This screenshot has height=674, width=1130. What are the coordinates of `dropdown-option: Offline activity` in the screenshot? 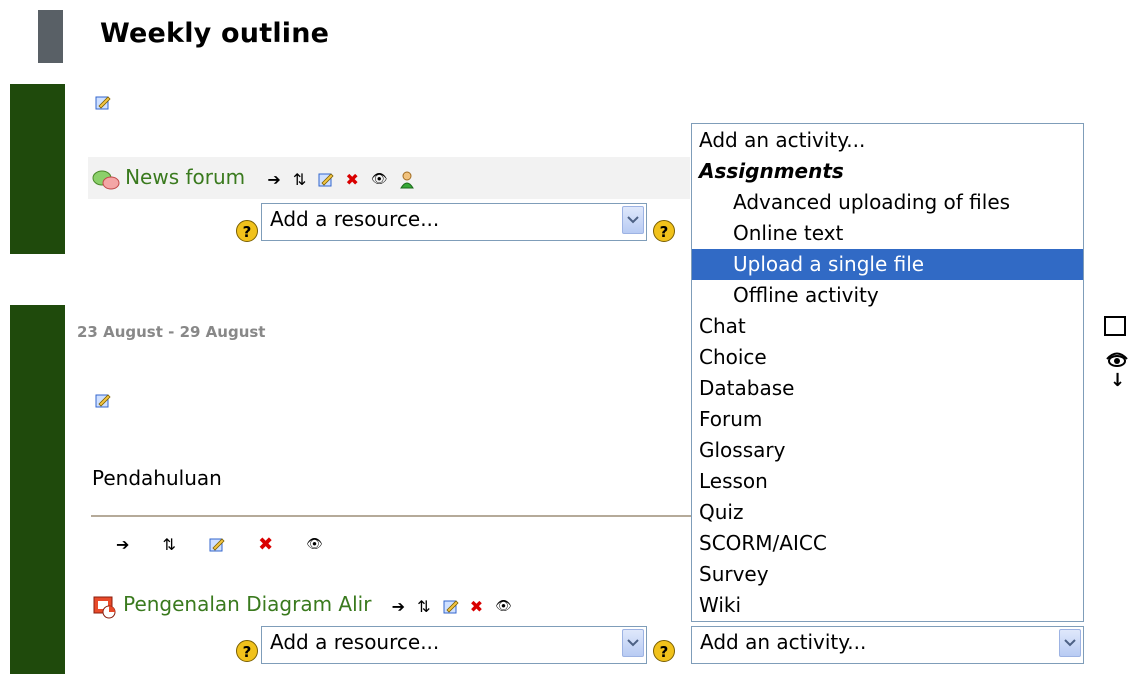 It's located at (887, 295).